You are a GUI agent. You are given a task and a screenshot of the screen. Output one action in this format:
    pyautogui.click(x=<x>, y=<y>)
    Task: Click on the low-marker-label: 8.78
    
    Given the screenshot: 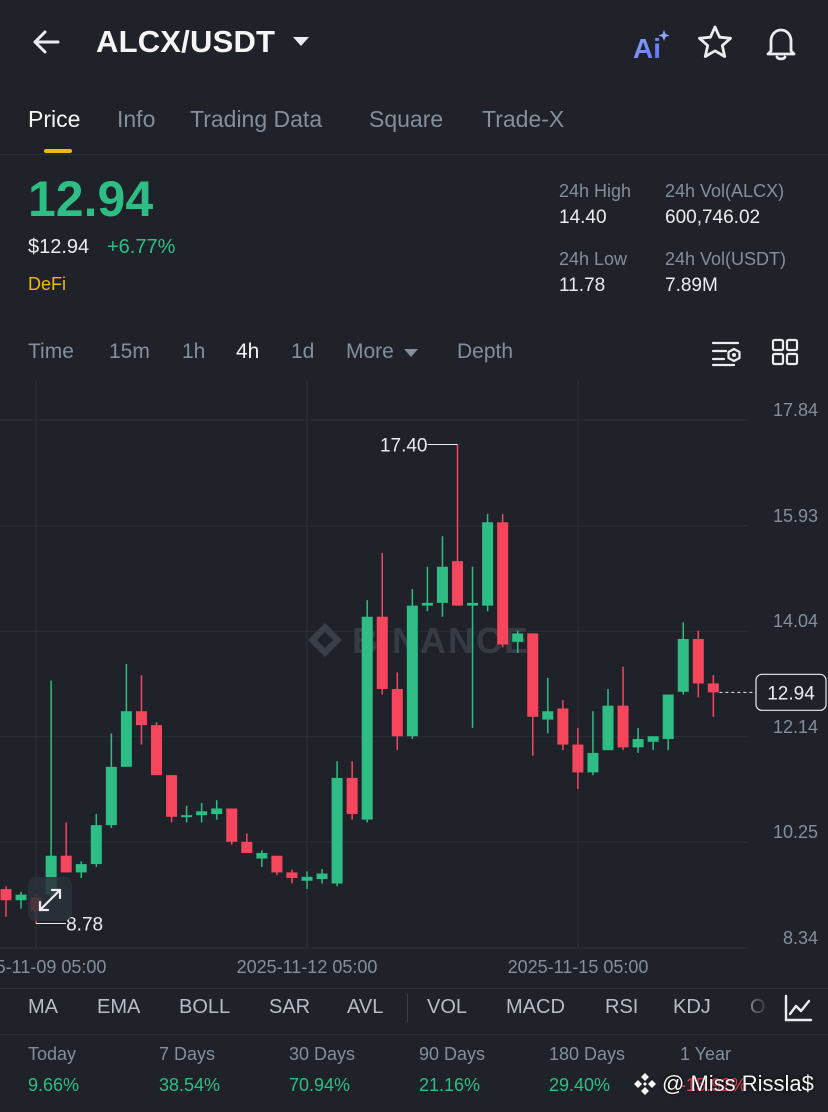 What is the action you would take?
    pyautogui.click(x=84, y=925)
    